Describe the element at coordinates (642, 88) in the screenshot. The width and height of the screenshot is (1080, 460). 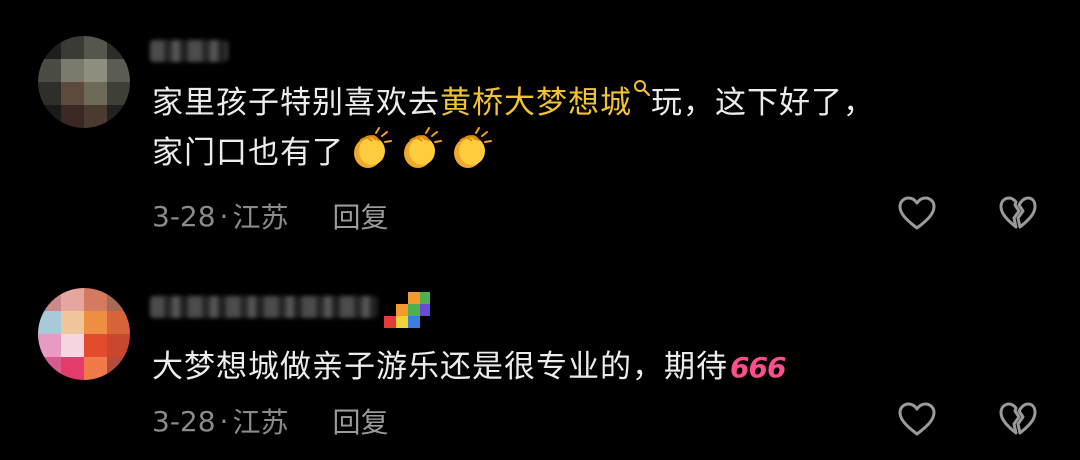
I see `search-icon` at that location.